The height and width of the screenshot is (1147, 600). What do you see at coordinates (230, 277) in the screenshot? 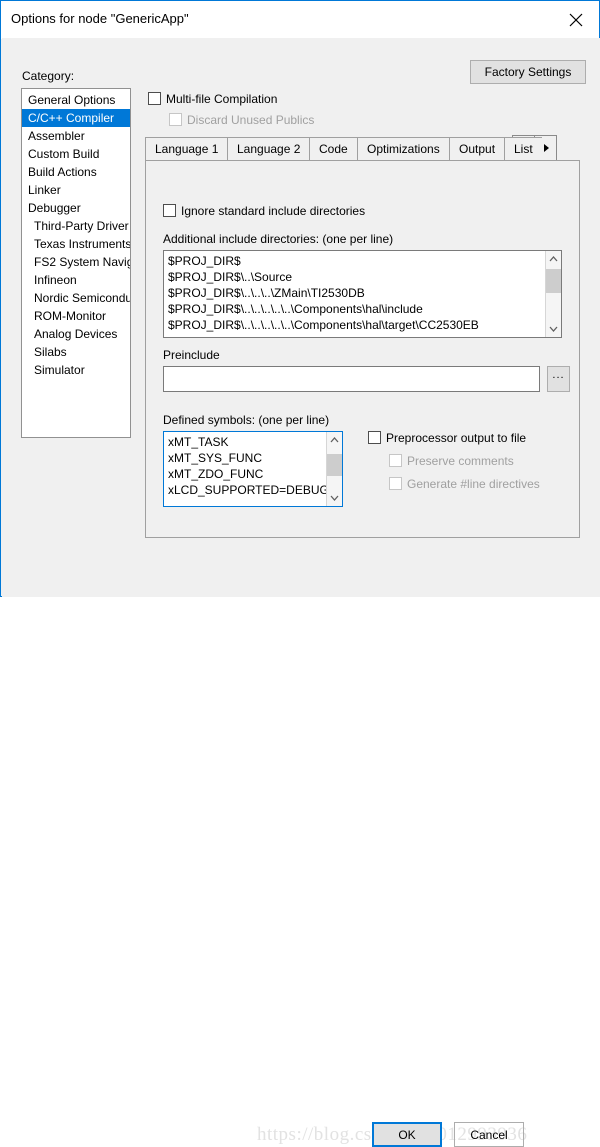
I see `text-line: $PROJ_DIR$\..\Source` at bounding box center [230, 277].